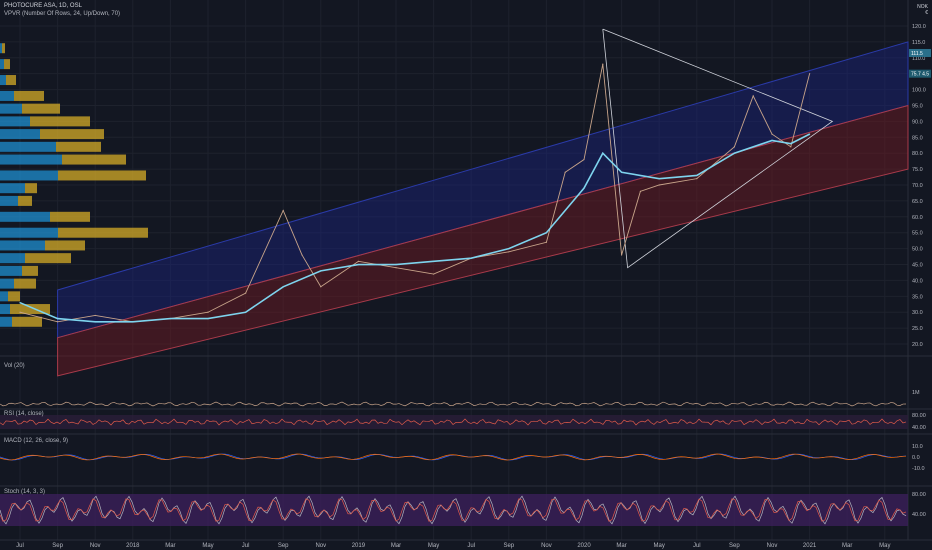  Describe the element at coordinates (919, 515) in the screenshot. I see `sub-pane-tick-label: 40.00` at that location.